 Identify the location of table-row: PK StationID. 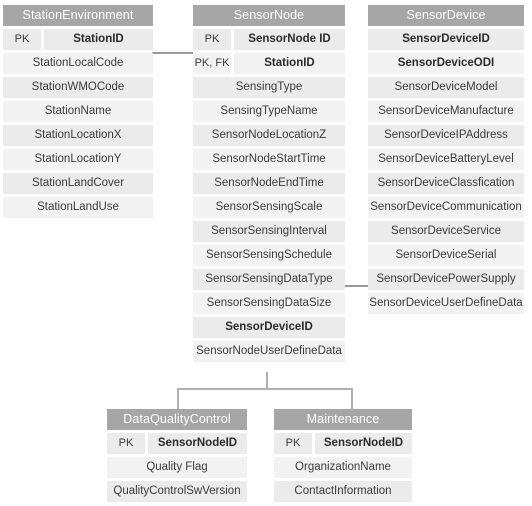
(78, 39).